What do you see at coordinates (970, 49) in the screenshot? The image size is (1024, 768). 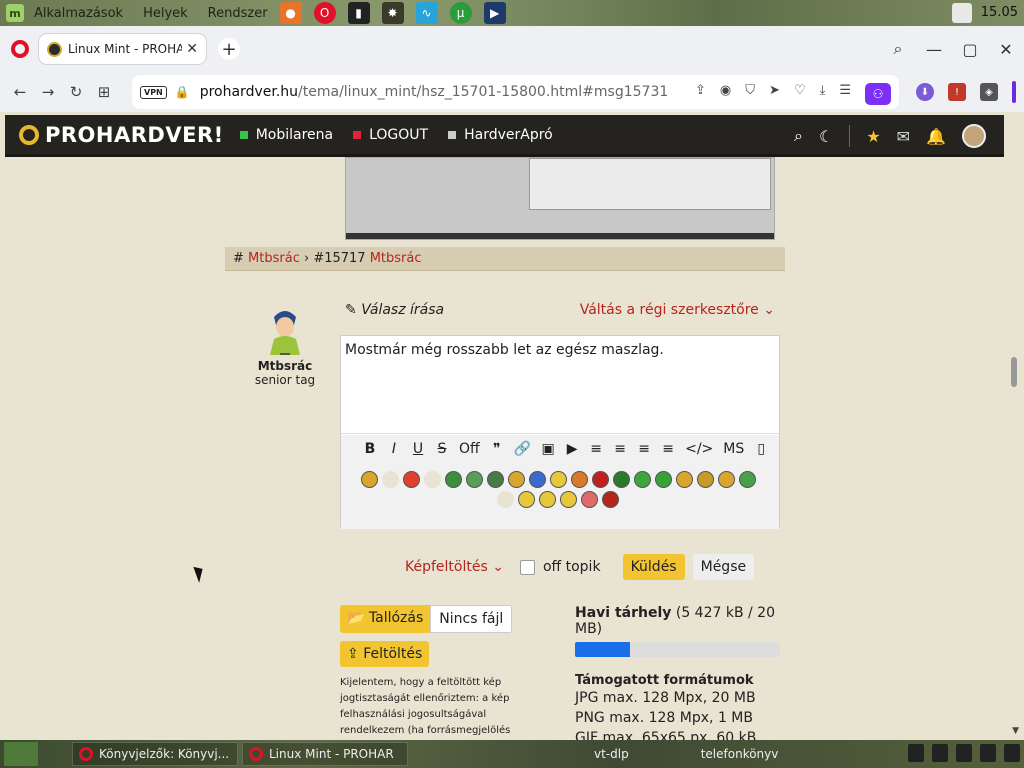 I see `maximize-icon: ▢` at bounding box center [970, 49].